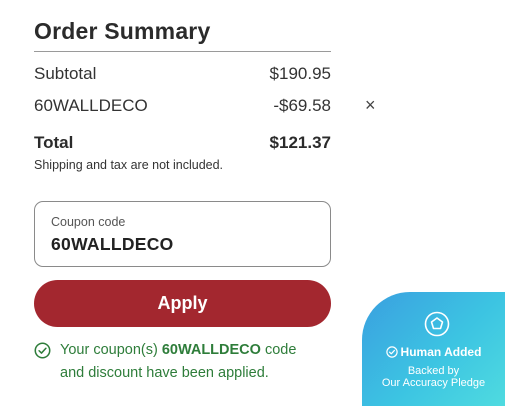  What do you see at coordinates (129, 165) in the screenshot?
I see `shipping-note: Shipping and tax are not included.` at bounding box center [129, 165].